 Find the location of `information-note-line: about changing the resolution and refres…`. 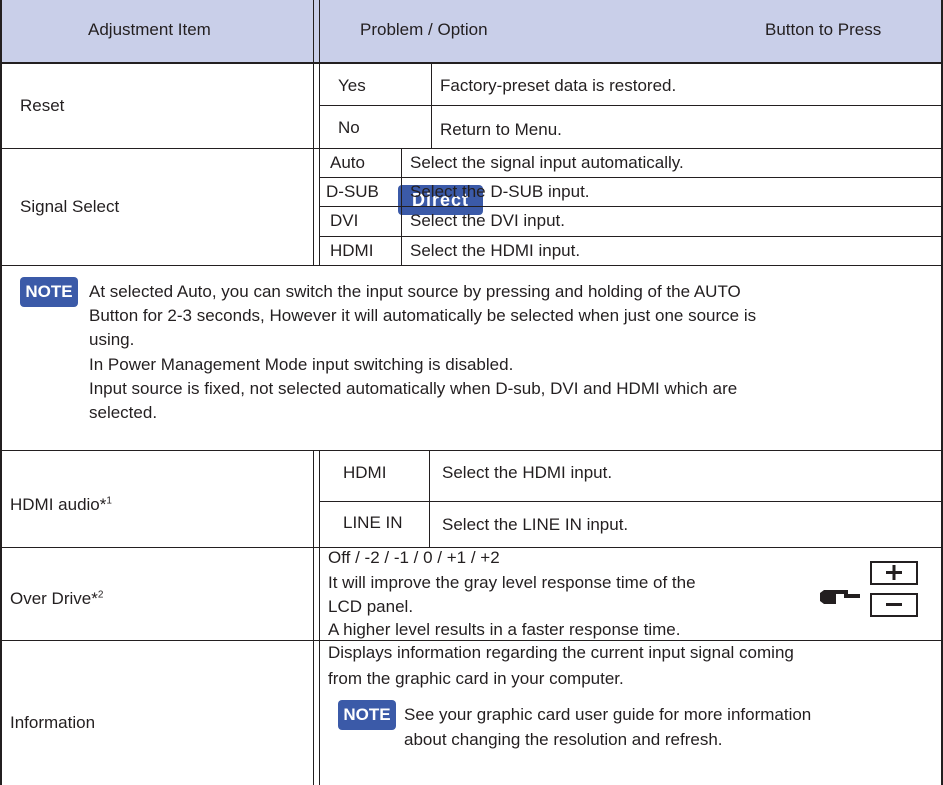

information-note-line: about changing the resolution and refres… is located at coordinates (563, 739).